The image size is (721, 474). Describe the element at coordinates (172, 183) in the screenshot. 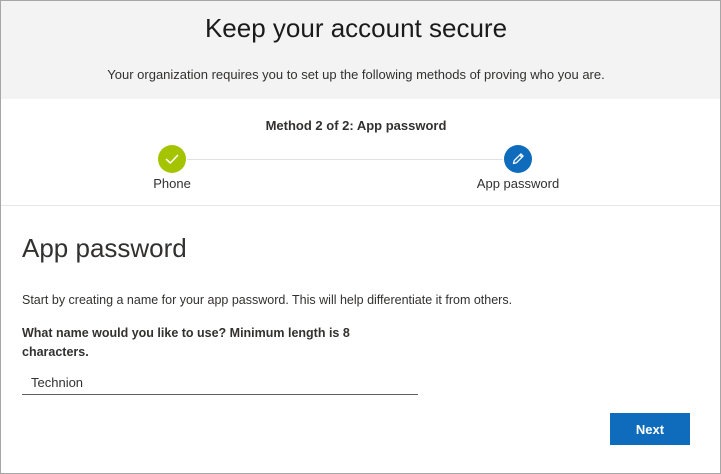

I see `step-phone-label: Phone` at that location.